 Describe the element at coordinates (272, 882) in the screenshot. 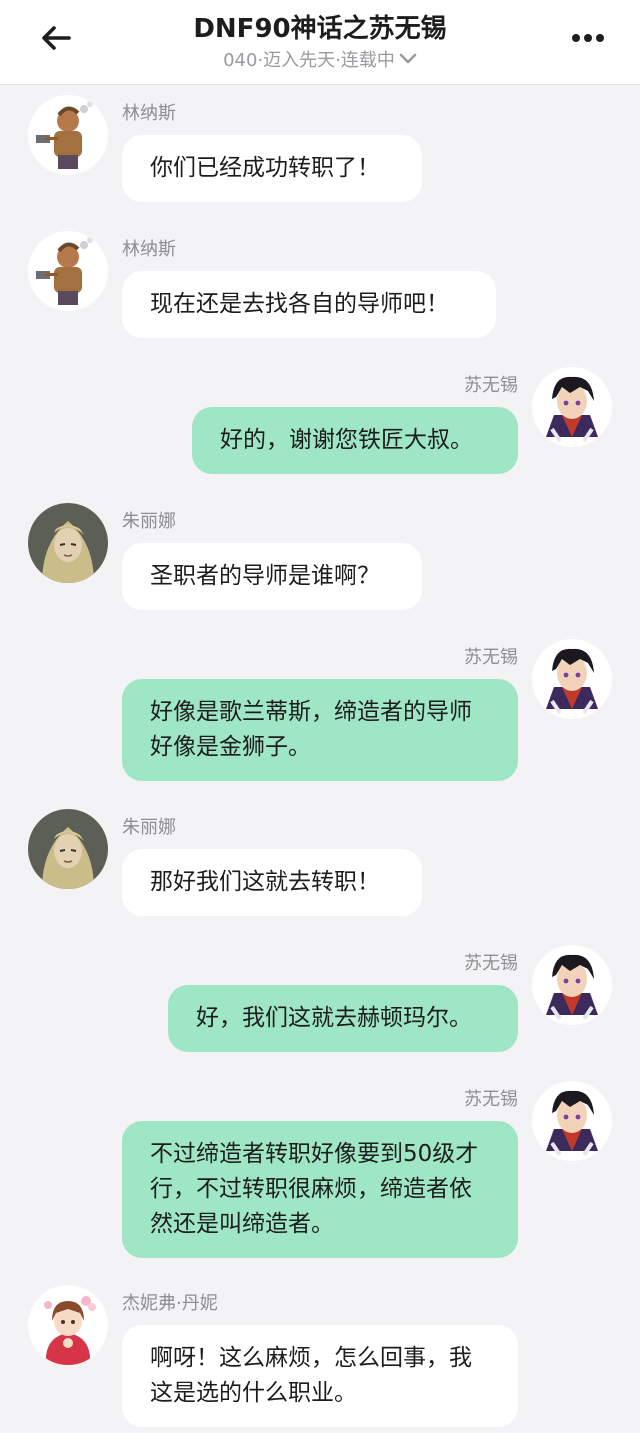

I see `message-bubble: 那好我们这就去转职！` at that location.